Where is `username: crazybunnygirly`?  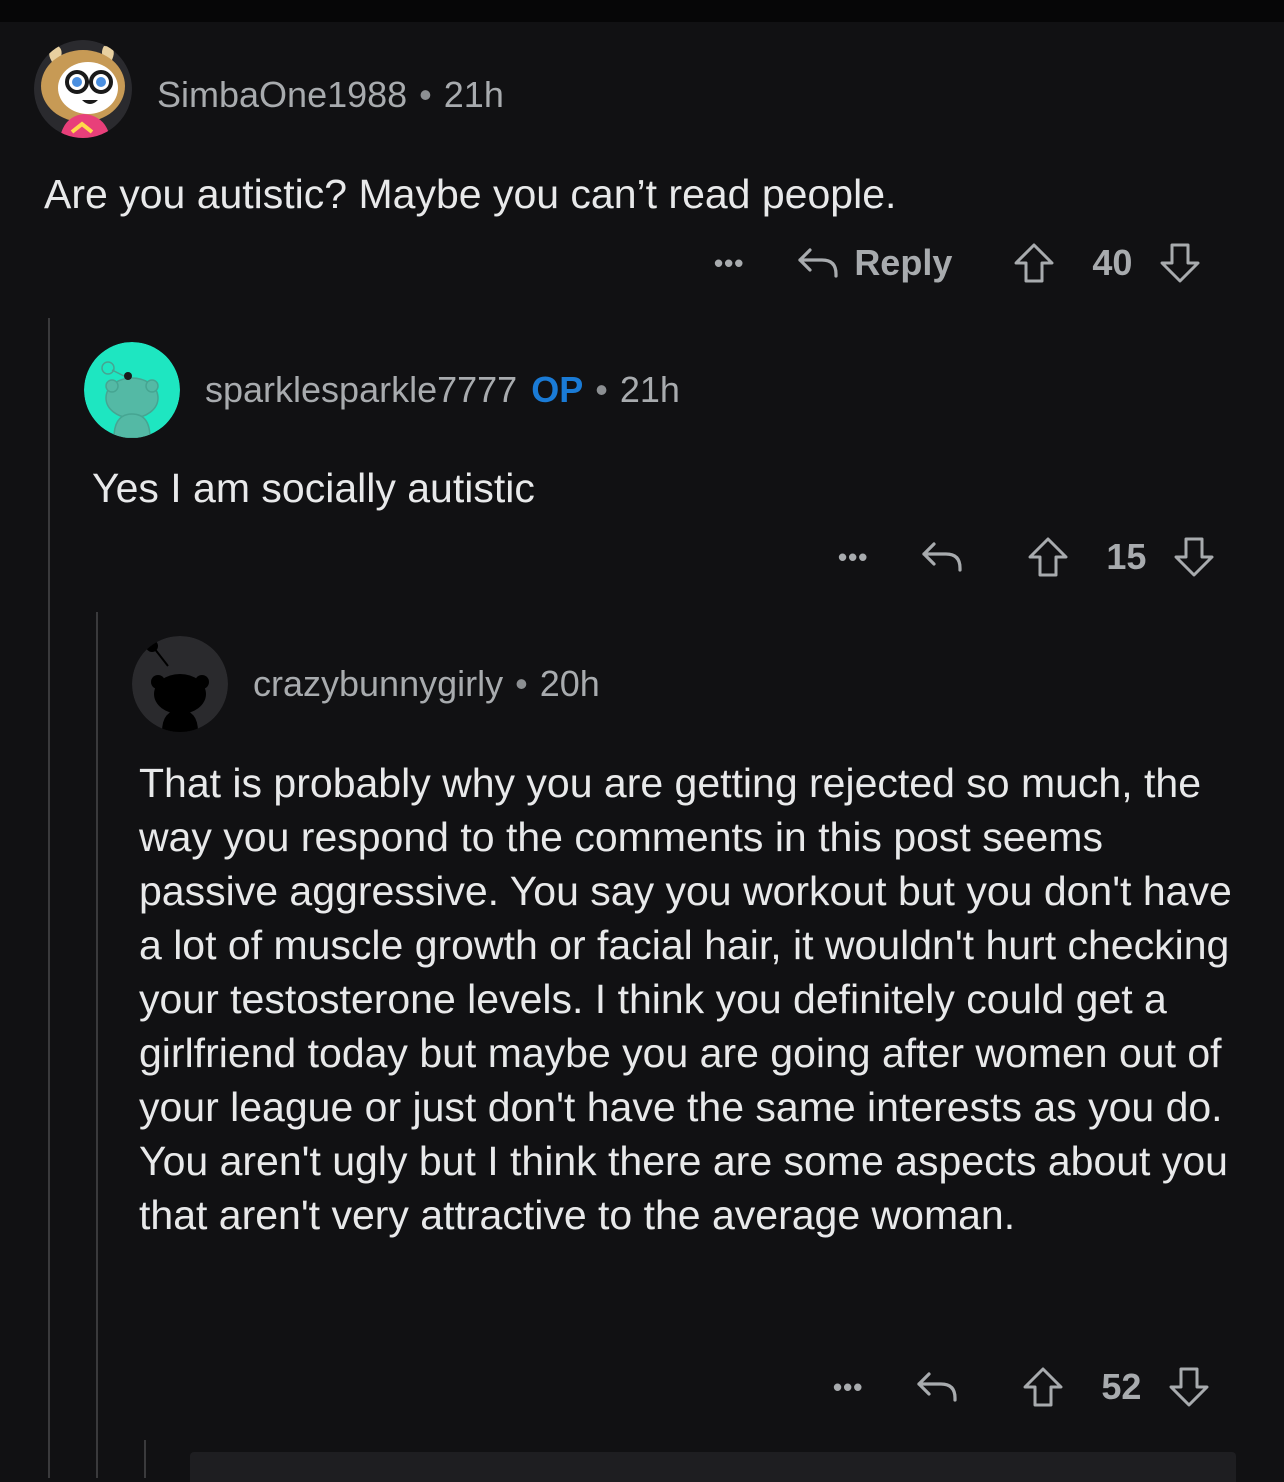
username: crazybunnygirly is located at coordinates (378, 684).